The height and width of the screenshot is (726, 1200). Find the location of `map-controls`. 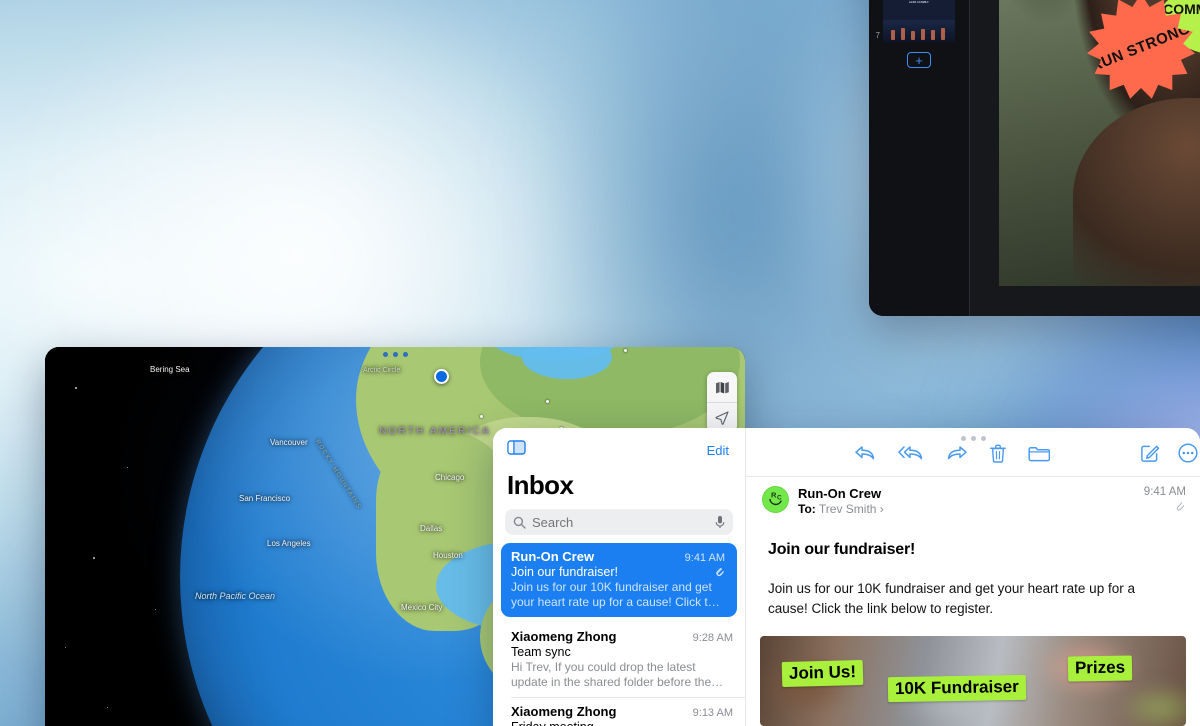

map-controls is located at coordinates (722, 402).